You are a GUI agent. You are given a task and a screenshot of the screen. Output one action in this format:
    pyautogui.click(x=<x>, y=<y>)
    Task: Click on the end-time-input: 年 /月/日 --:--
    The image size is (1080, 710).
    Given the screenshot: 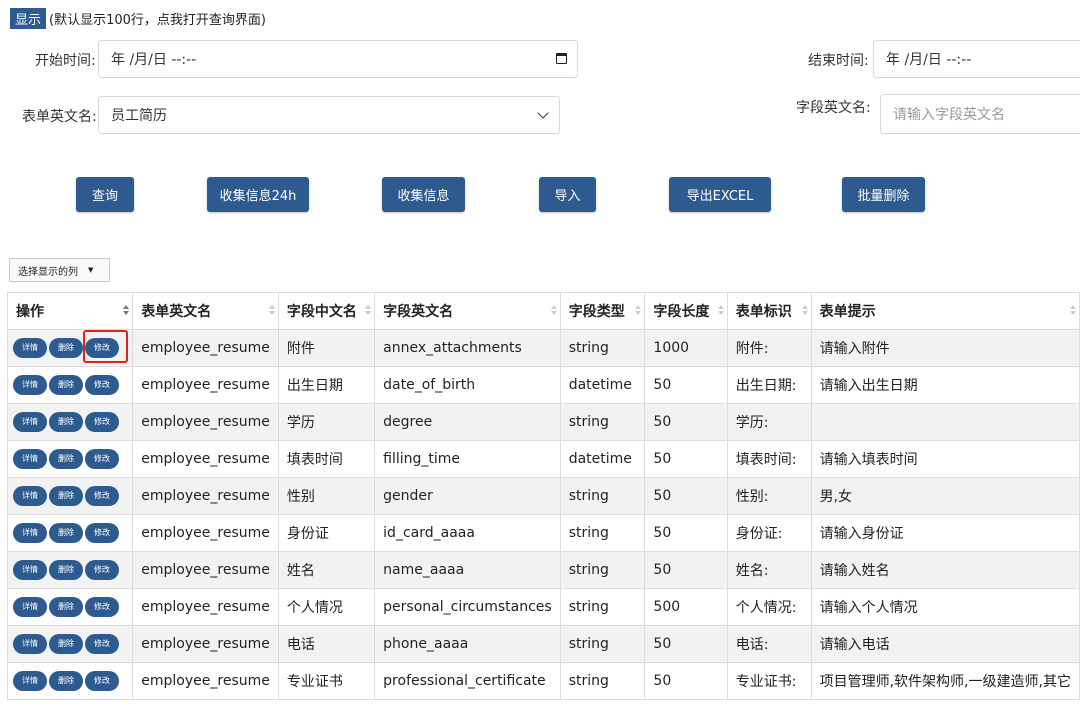 What is the action you would take?
    pyautogui.click(x=976, y=59)
    